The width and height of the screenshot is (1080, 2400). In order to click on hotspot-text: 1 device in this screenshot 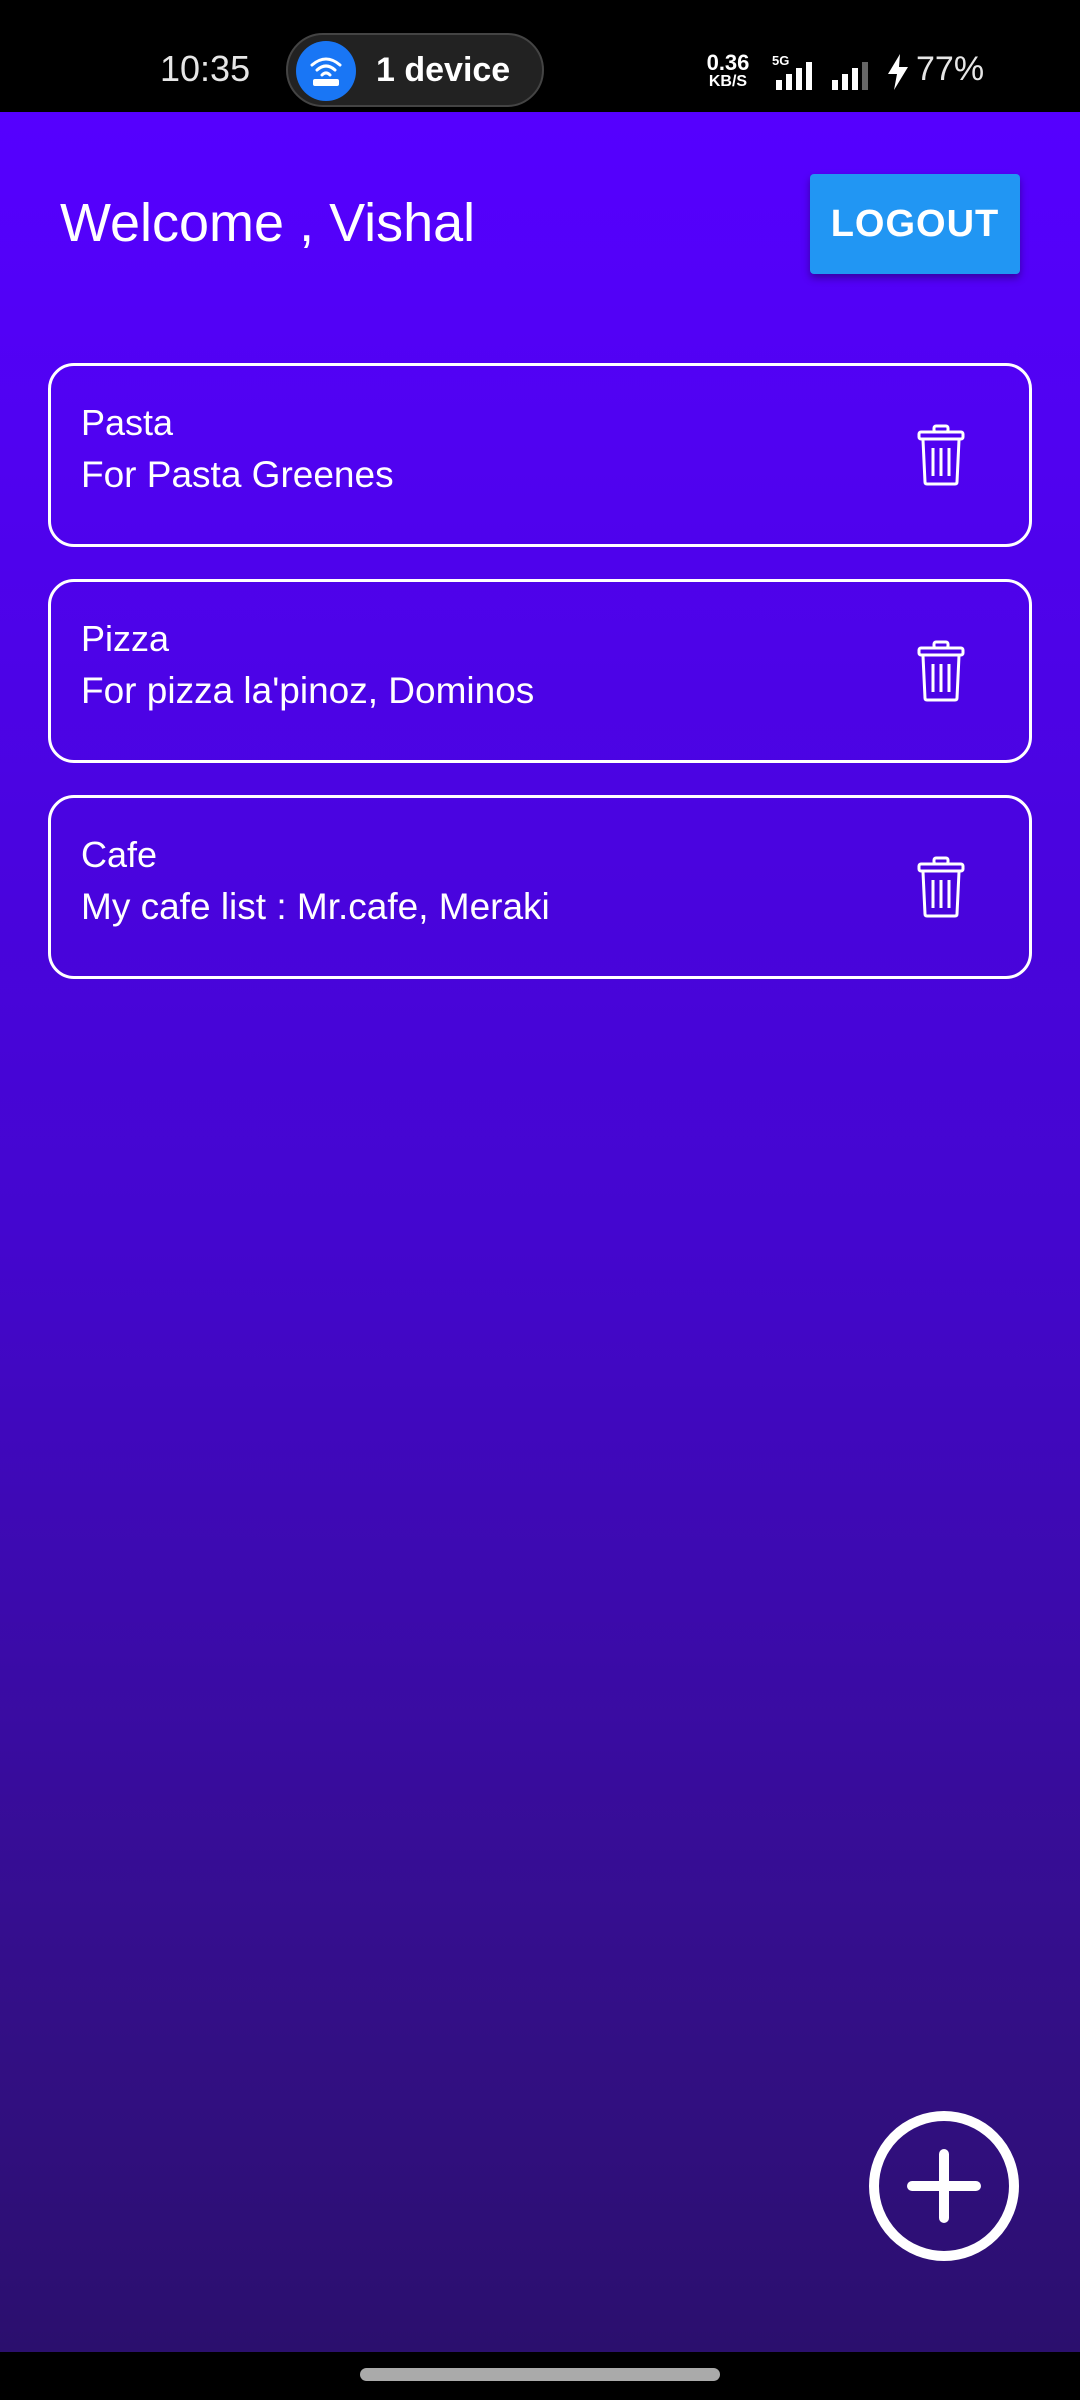, I will do `click(443, 70)`.